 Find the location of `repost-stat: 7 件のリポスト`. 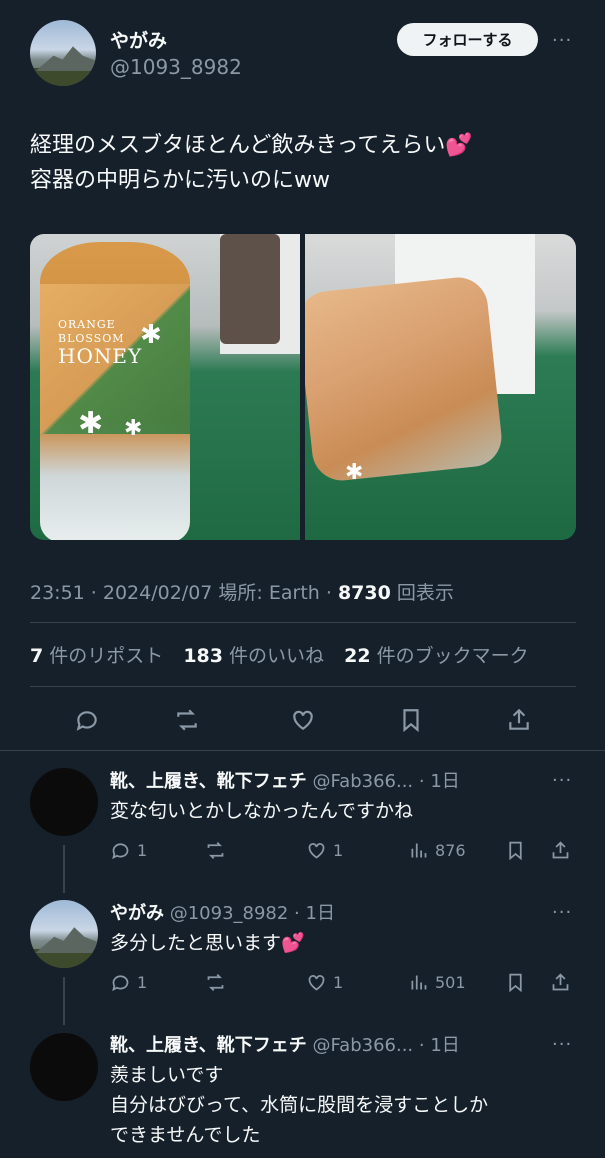

repost-stat: 7 件のリポスト is located at coordinates (96, 656).